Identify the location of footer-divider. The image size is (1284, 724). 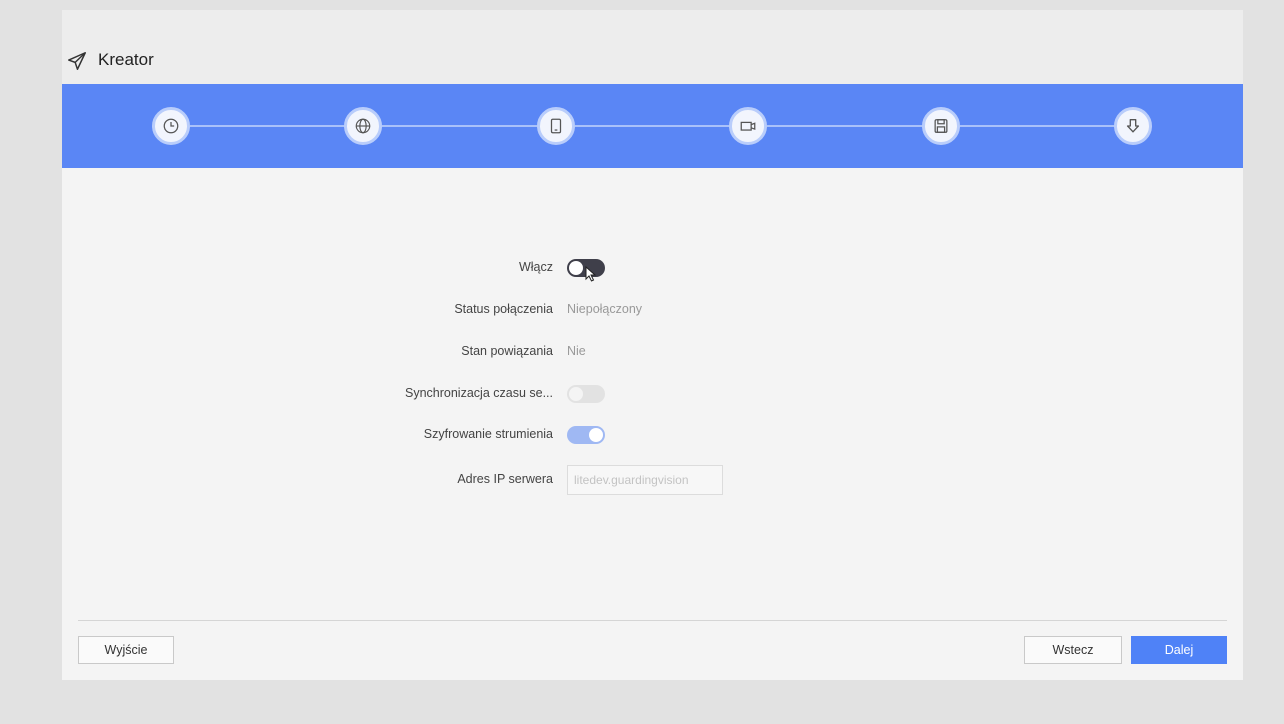
(652, 620).